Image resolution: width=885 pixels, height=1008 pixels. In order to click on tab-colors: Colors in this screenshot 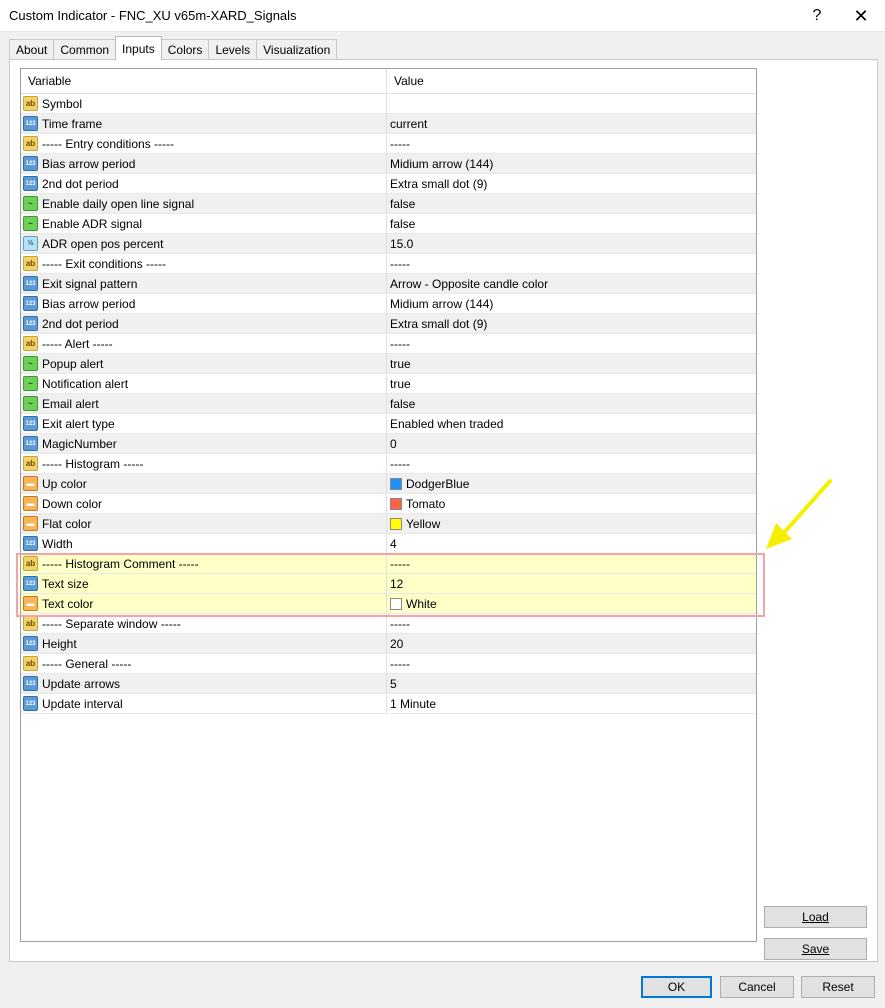, I will do `click(185, 49)`.